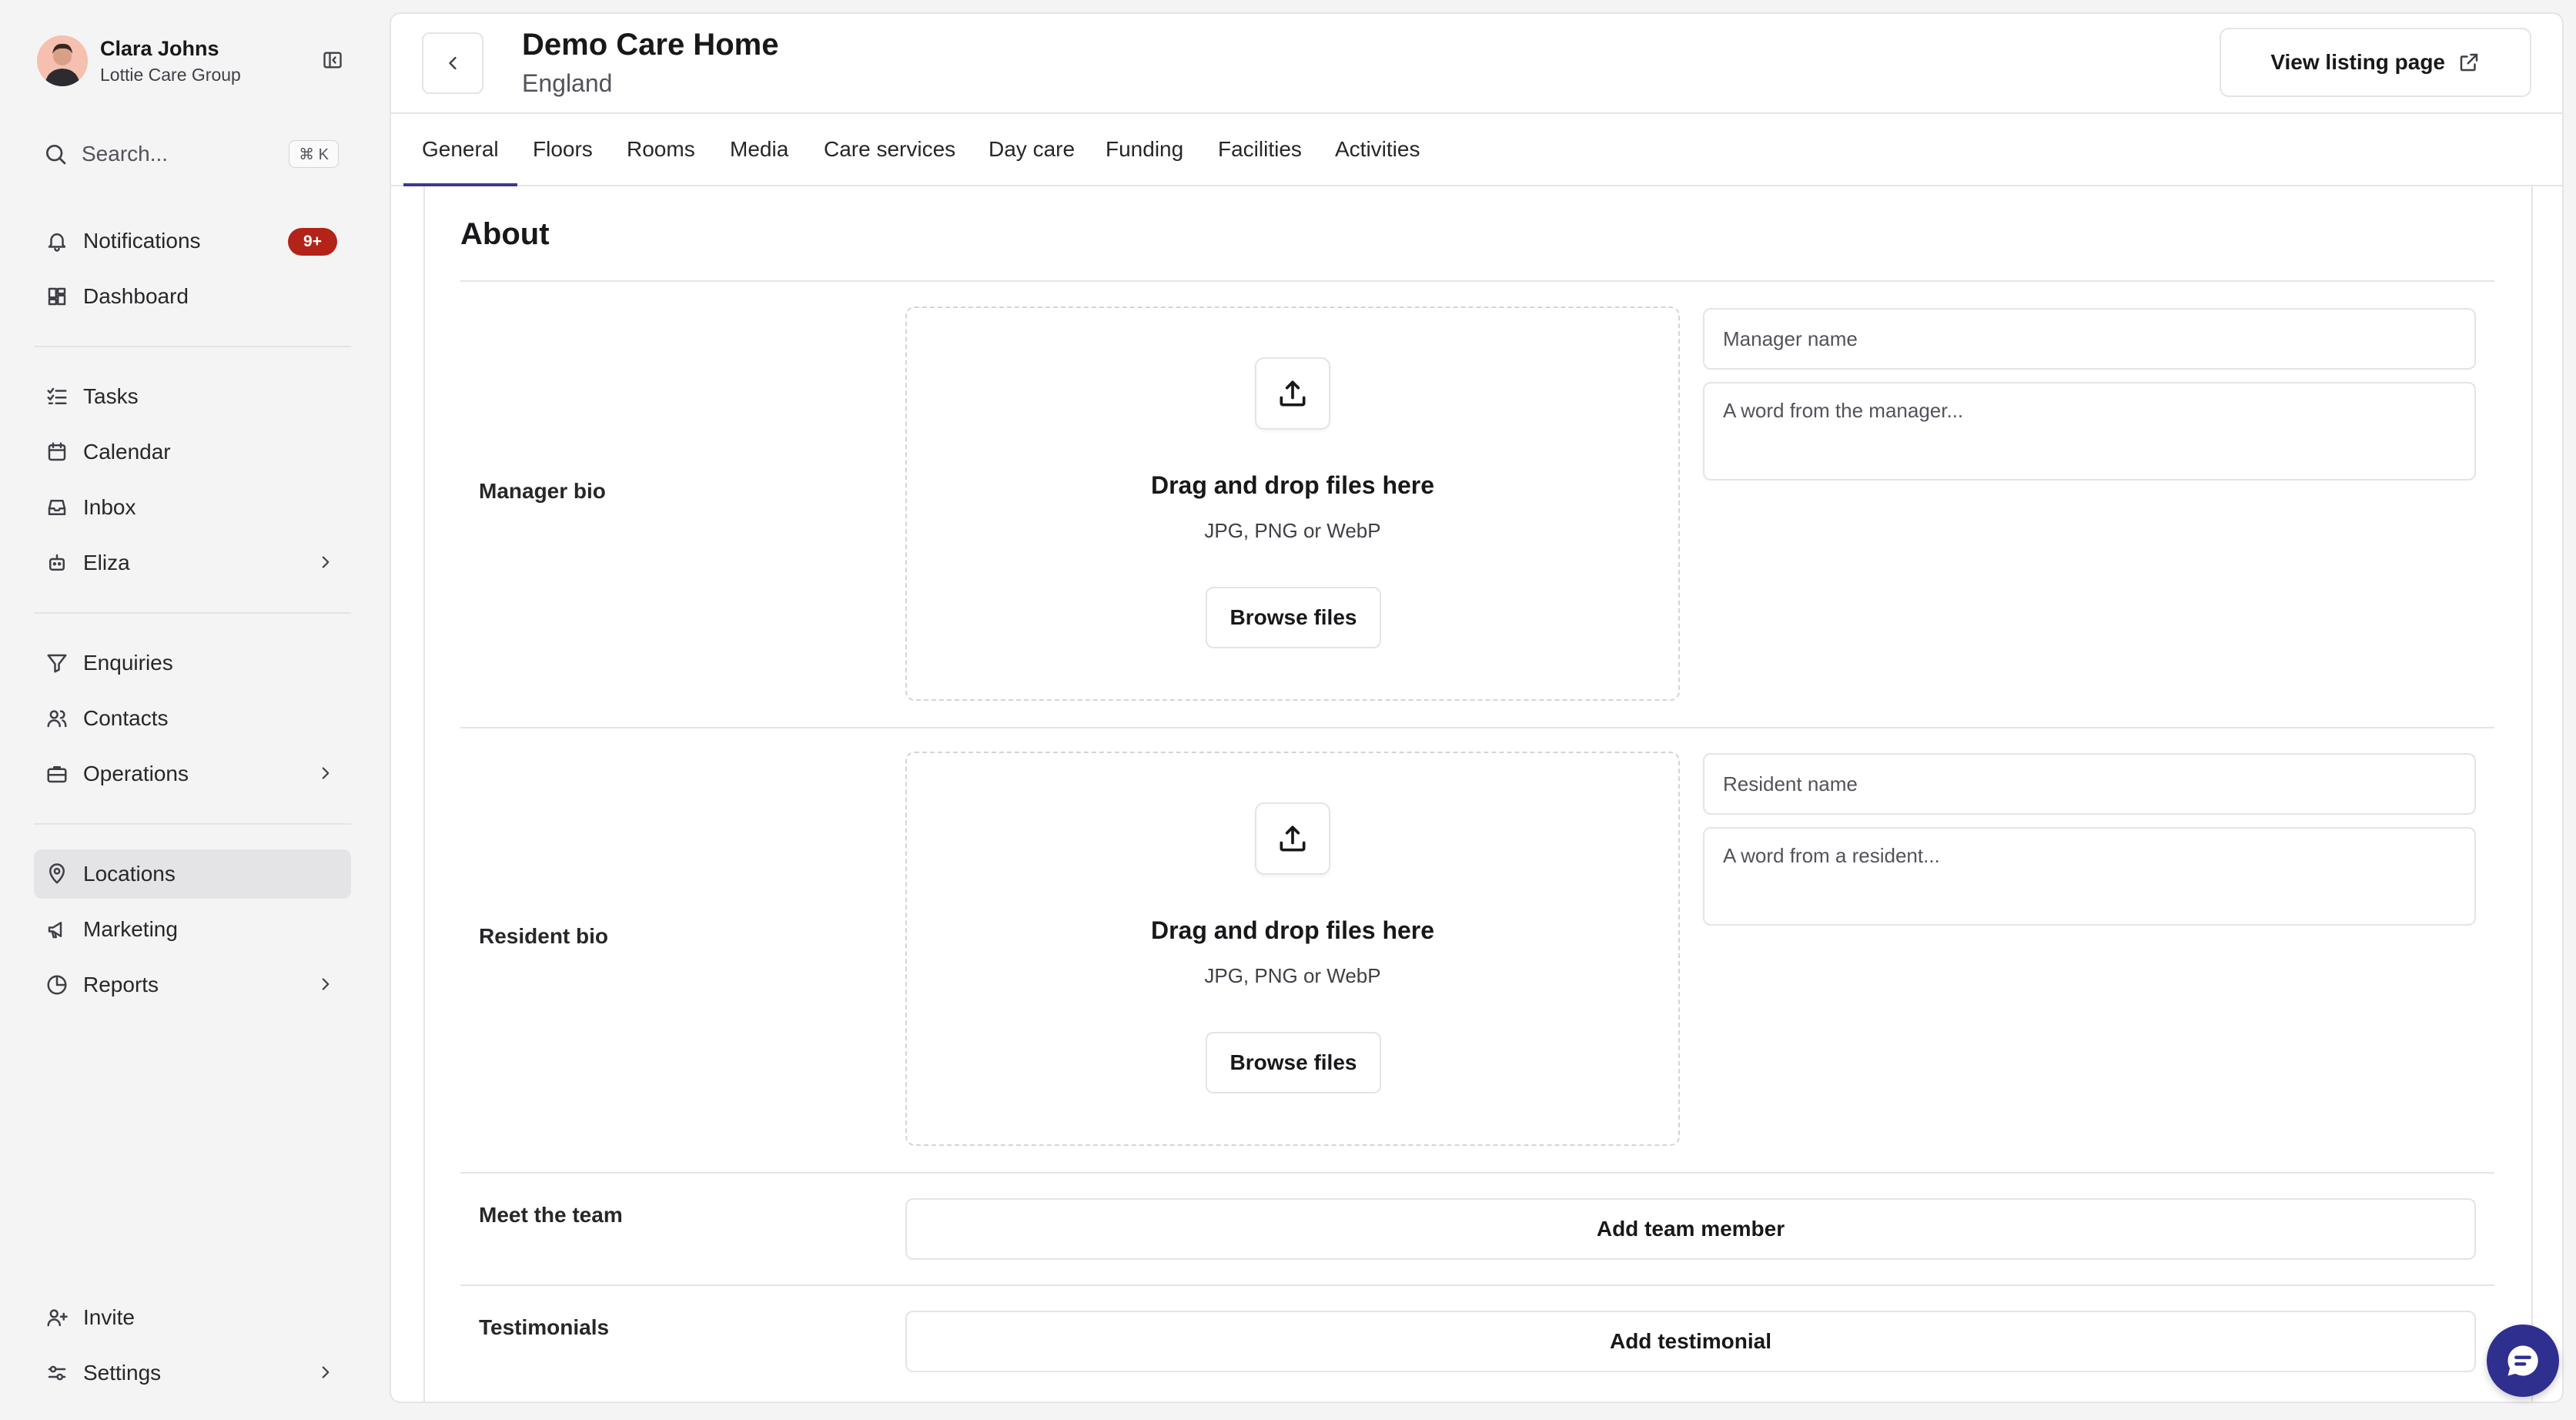 This screenshot has height=1420, width=2576. Describe the element at coordinates (759, 149) in the screenshot. I see `tab-media: Media` at that location.